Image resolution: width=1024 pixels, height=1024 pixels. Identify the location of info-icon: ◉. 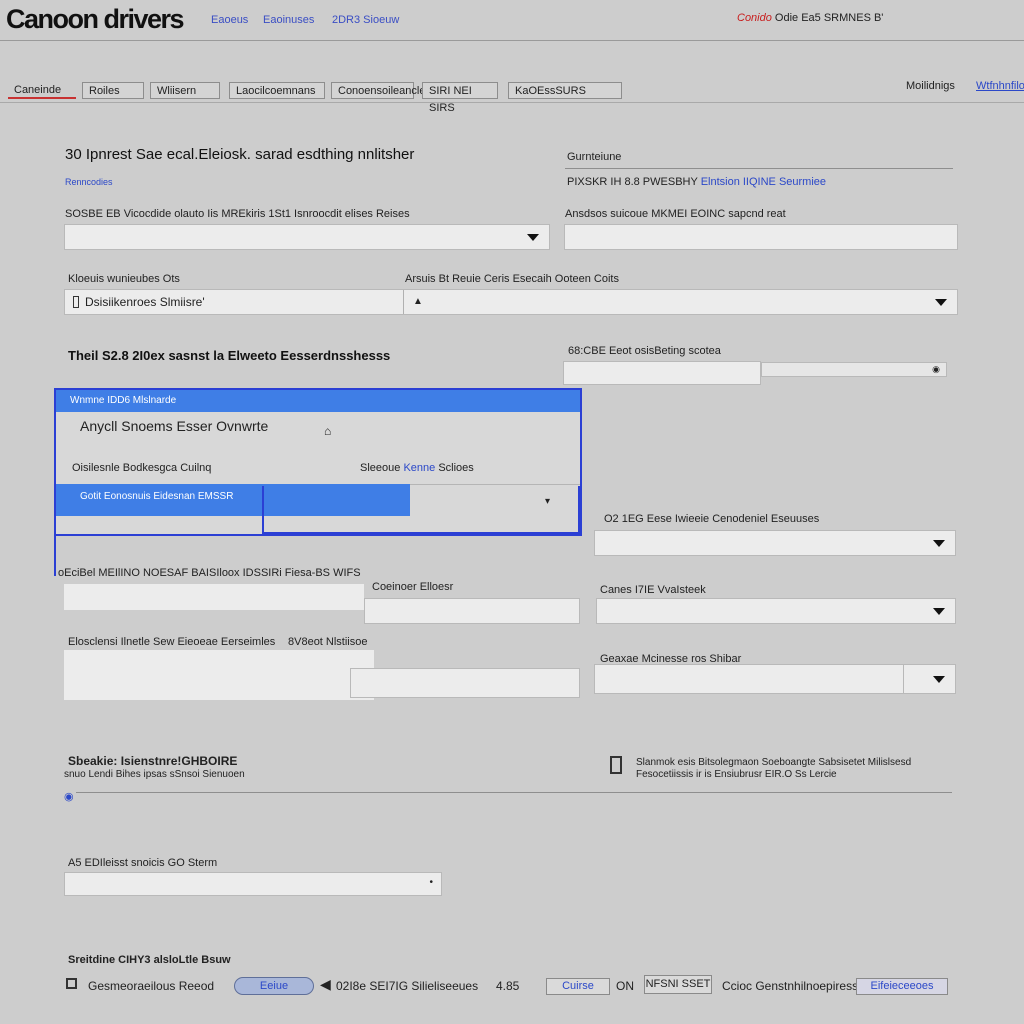
(69, 796).